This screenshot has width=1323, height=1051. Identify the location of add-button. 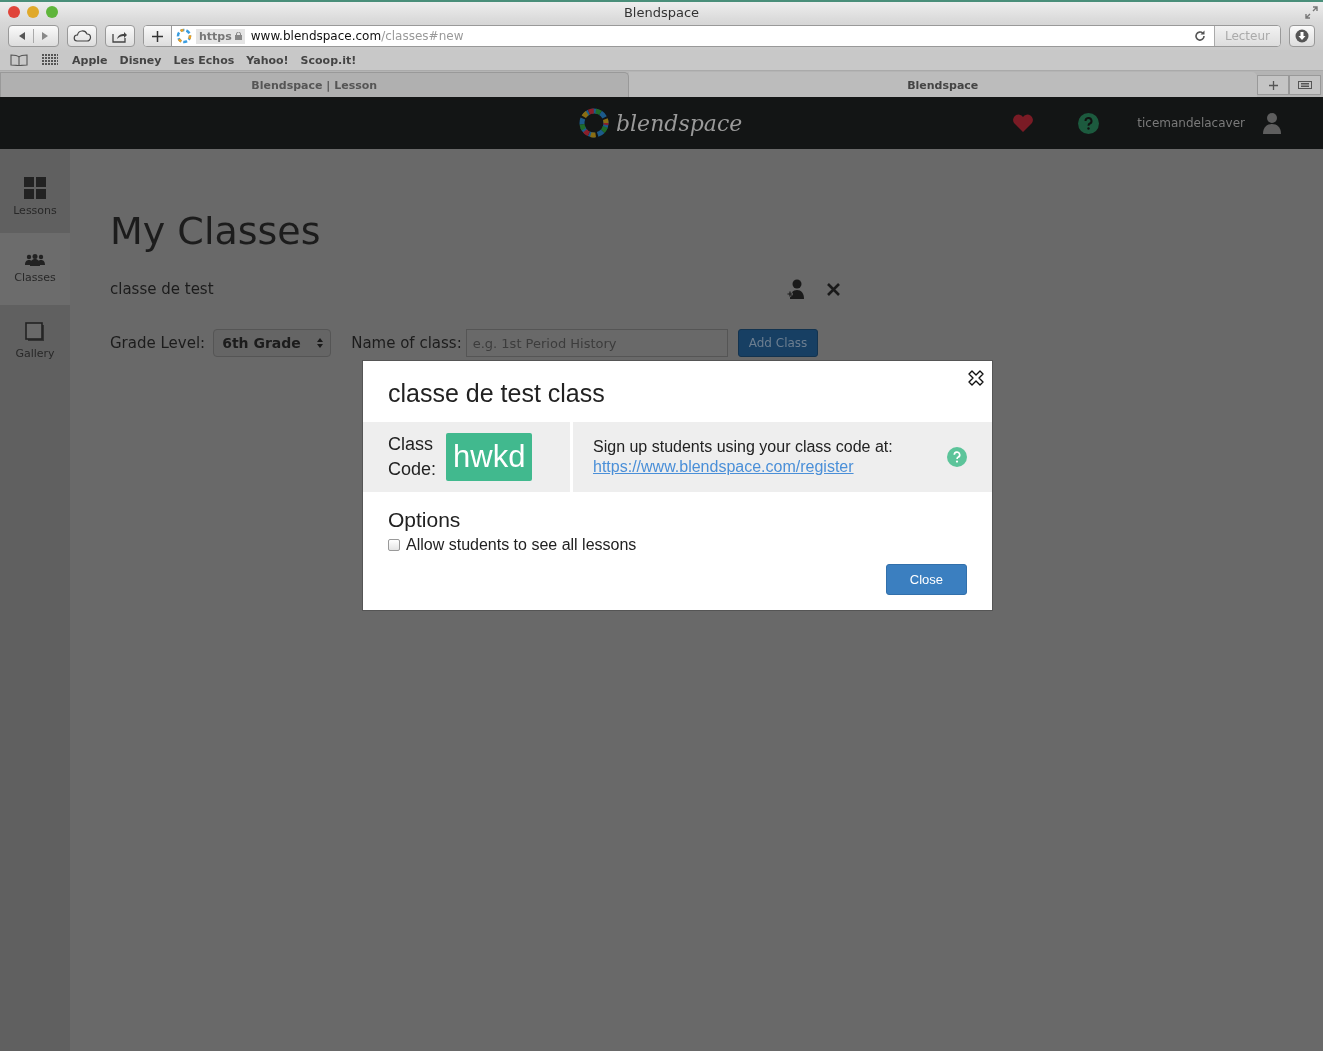
(158, 36).